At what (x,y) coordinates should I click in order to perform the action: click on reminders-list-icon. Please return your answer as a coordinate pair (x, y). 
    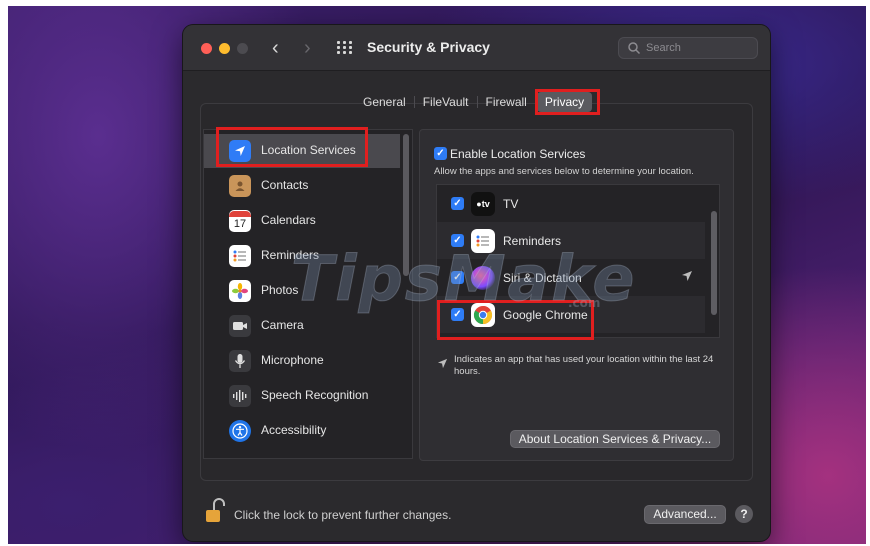
    Looking at the image, I should click on (240, 256).